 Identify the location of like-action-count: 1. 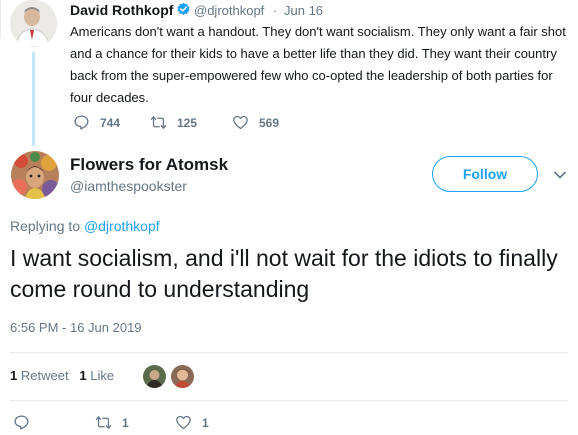
(205, 422).